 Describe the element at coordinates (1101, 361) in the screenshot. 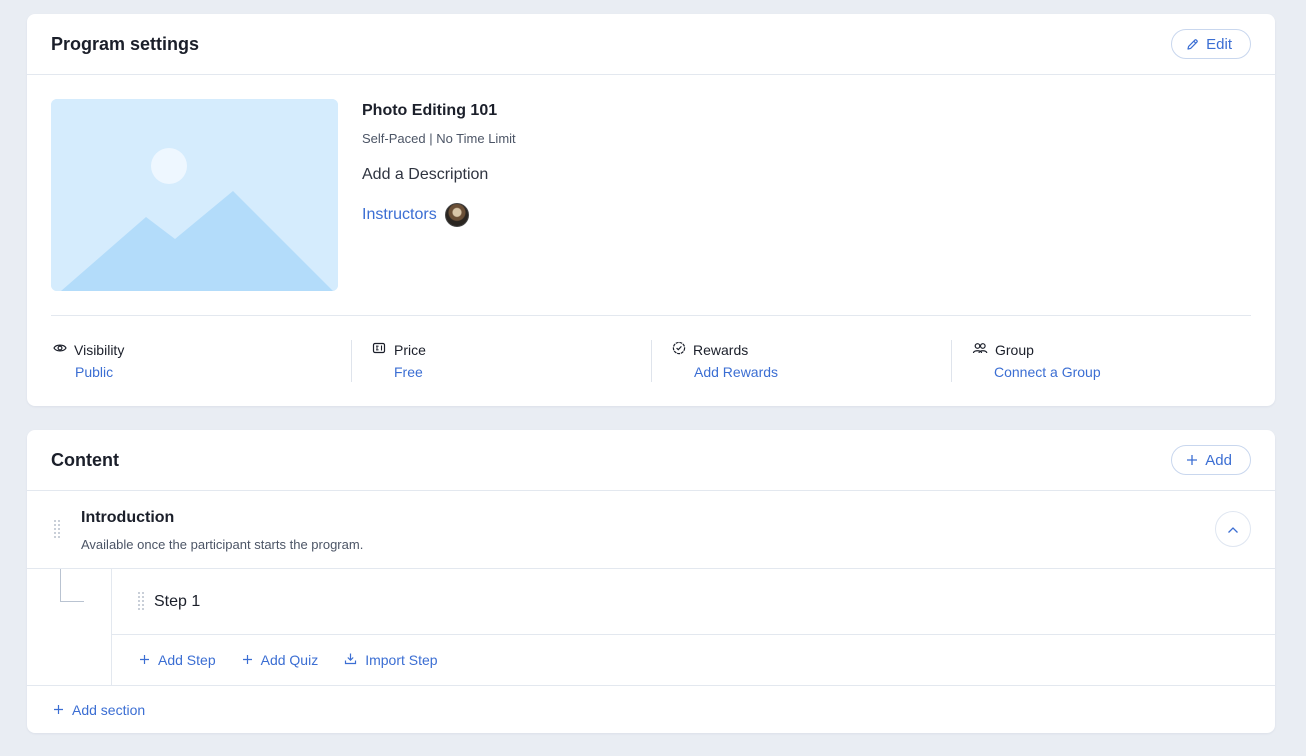

I see `stat-group: Group Connect a Group` at that location.